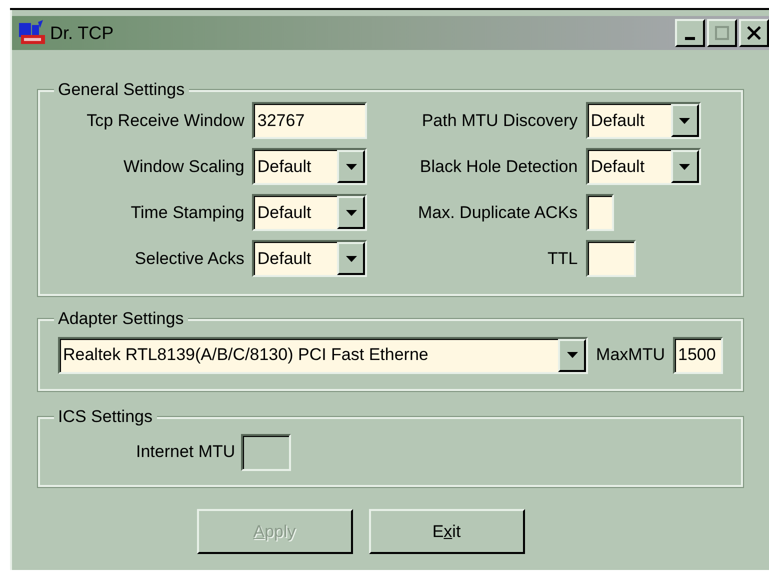 This screenshot has width=769, height=572. I want to click on field-label: Tcp Receive Window, so click(165, 121).